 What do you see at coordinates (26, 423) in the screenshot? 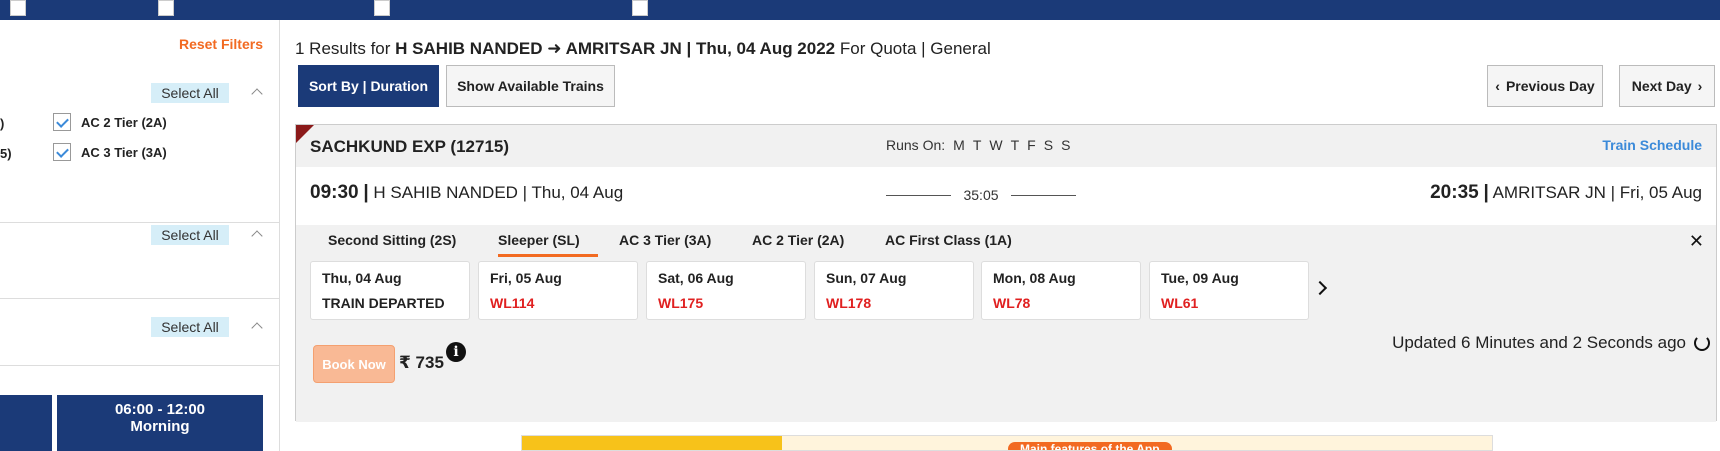
I see `time-slot-early` at bounding box center [26, 423].